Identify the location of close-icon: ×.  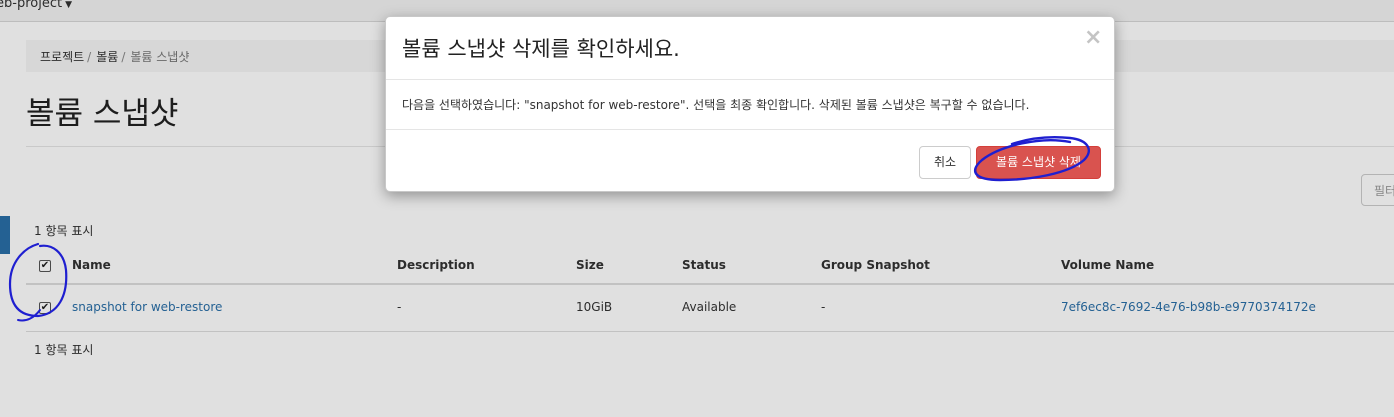
(1093, 38).